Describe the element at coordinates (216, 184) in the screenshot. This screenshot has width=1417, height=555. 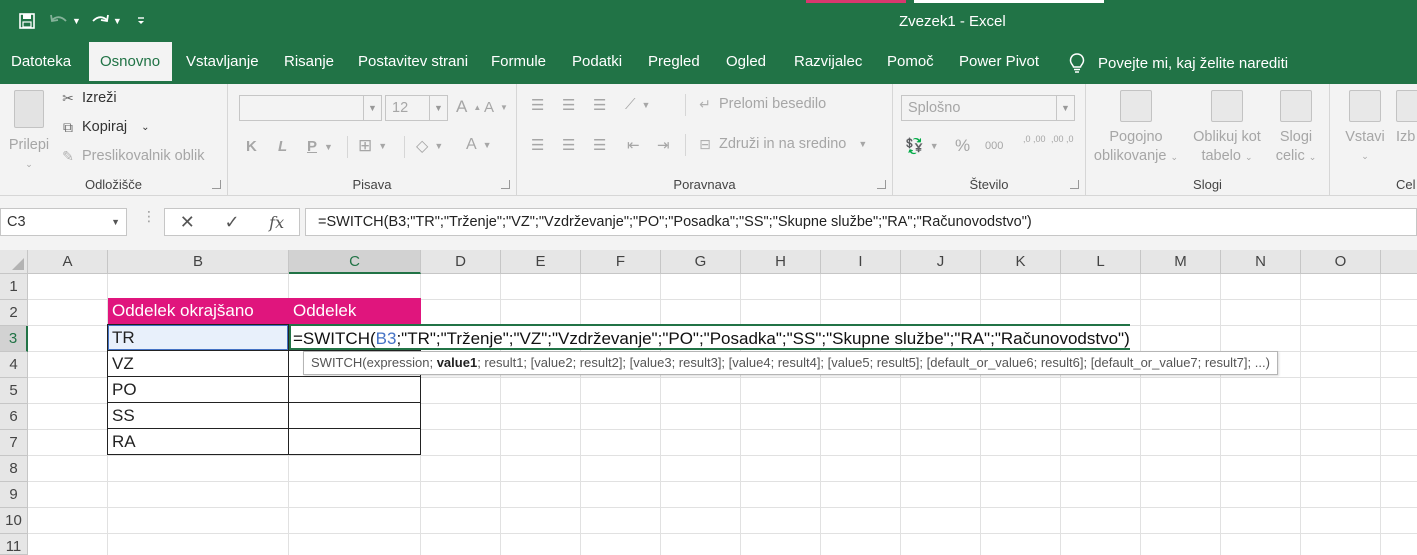
I see `clipboard-launcher-icon` at that location.